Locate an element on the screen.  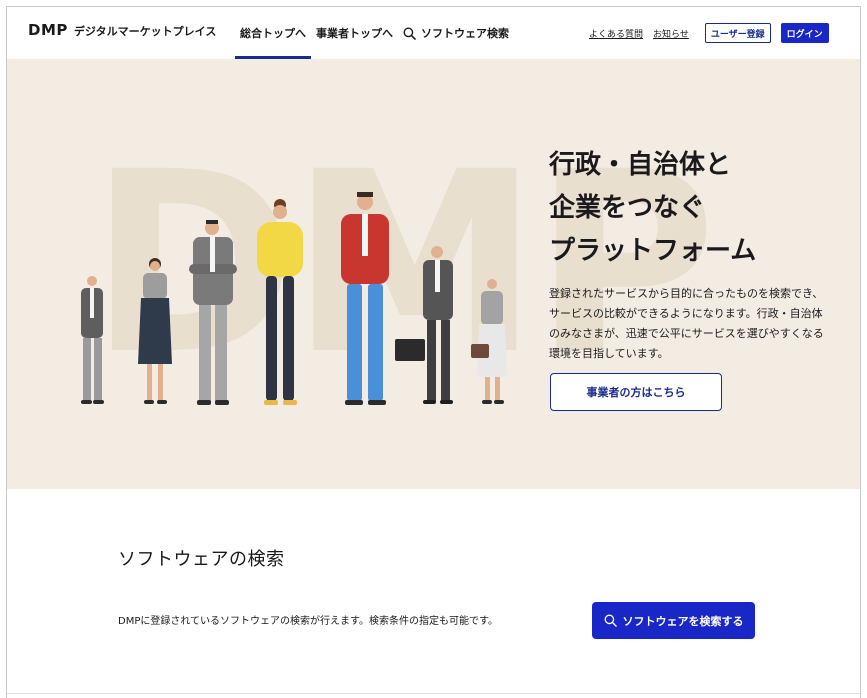
user-register-button: ユーザー登録 is located at coordinates (737, 33).